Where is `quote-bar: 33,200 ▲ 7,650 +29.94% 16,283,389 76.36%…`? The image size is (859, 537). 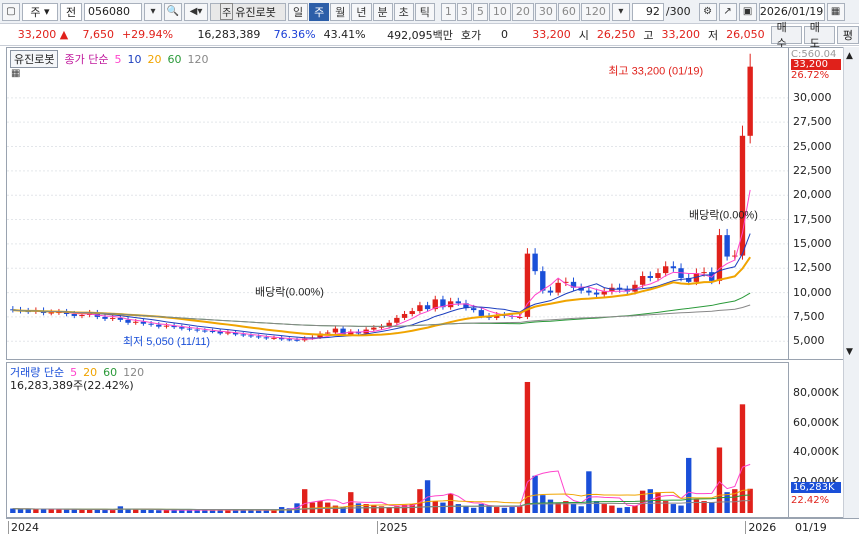 quote-bar: 33,200 ▲ 7,650 +29.94% 16,283,389 76.36%… is located at coordinates (429, 35).